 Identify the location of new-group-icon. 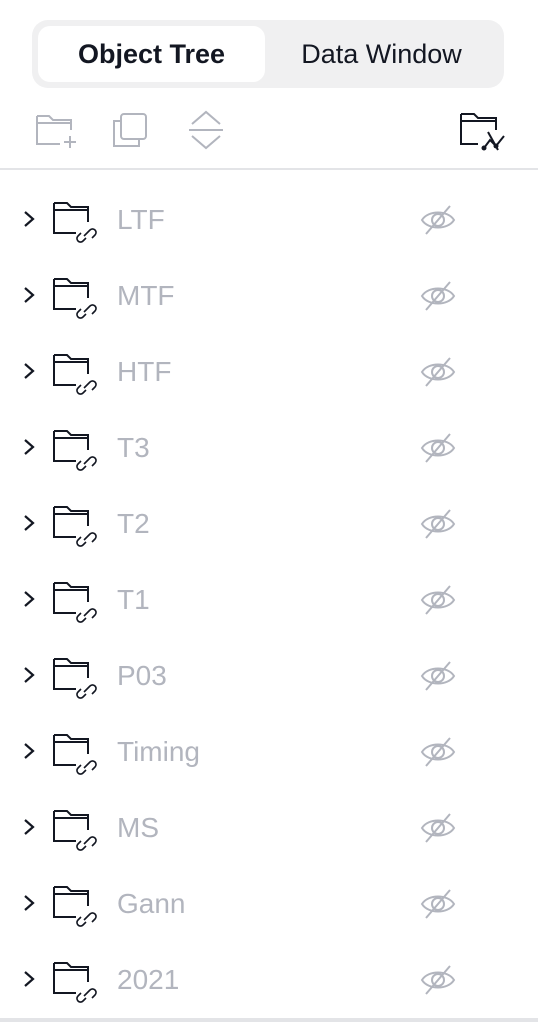
(56, 131).